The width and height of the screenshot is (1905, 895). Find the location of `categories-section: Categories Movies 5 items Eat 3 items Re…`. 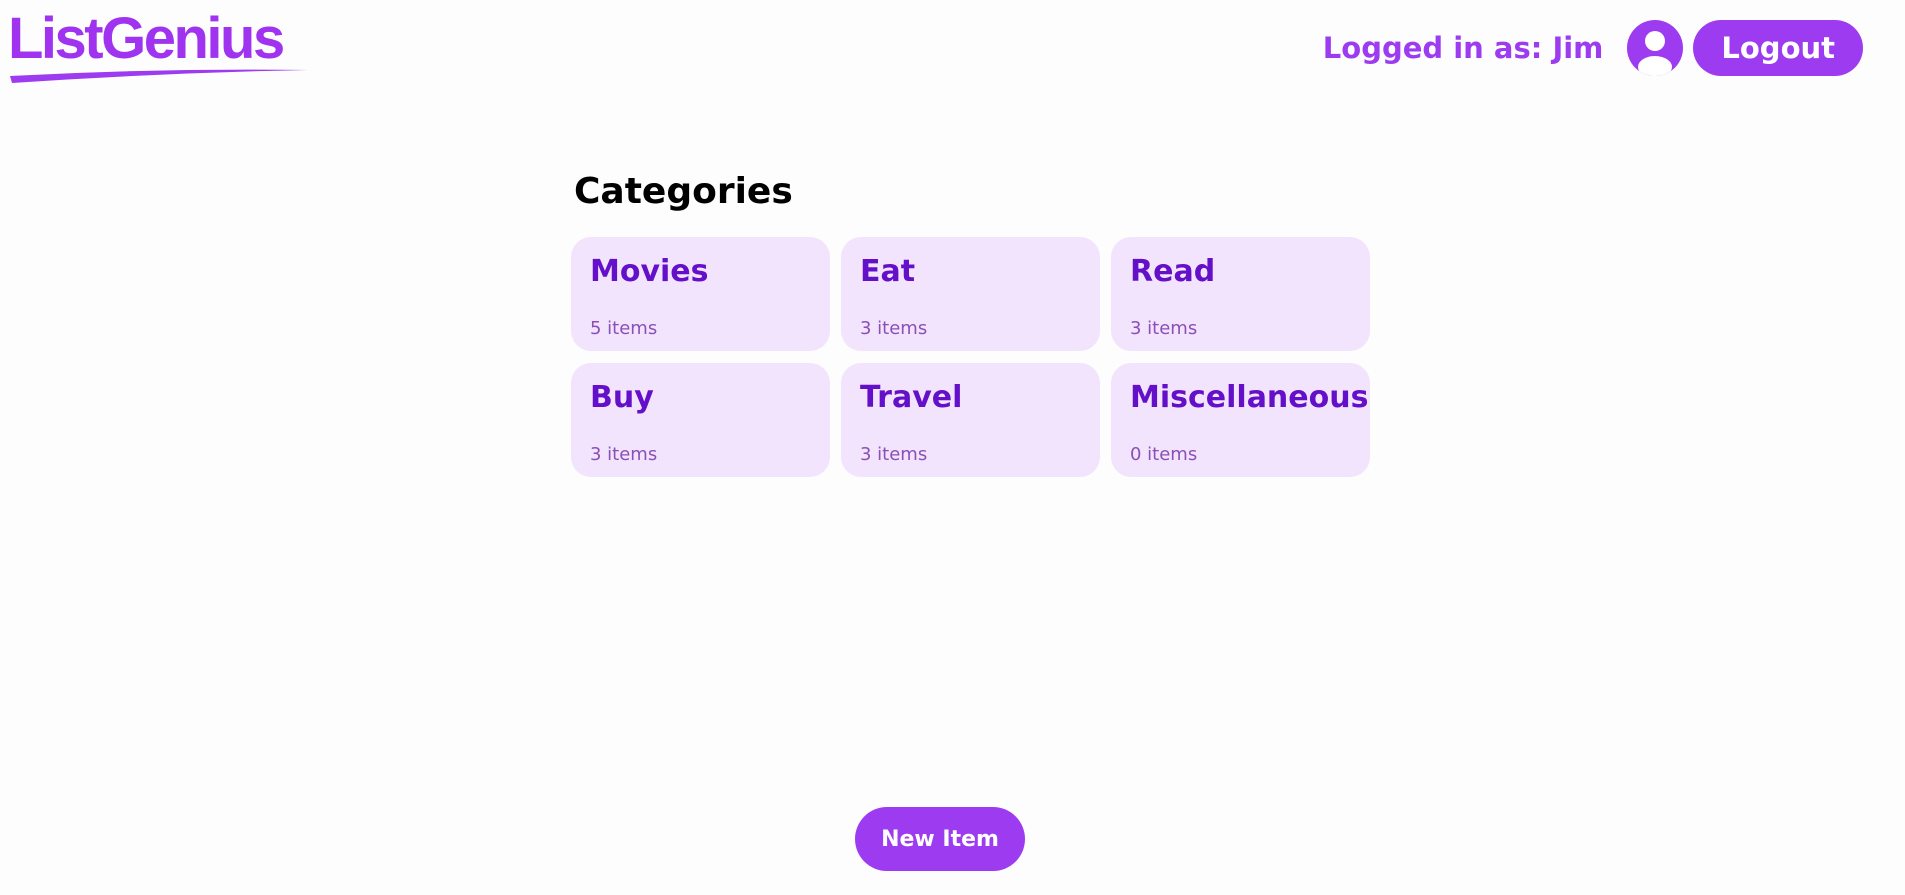

categories-section: Categories Movies 5 items Eat 3 items Re… is located at coordinates (971, 321).